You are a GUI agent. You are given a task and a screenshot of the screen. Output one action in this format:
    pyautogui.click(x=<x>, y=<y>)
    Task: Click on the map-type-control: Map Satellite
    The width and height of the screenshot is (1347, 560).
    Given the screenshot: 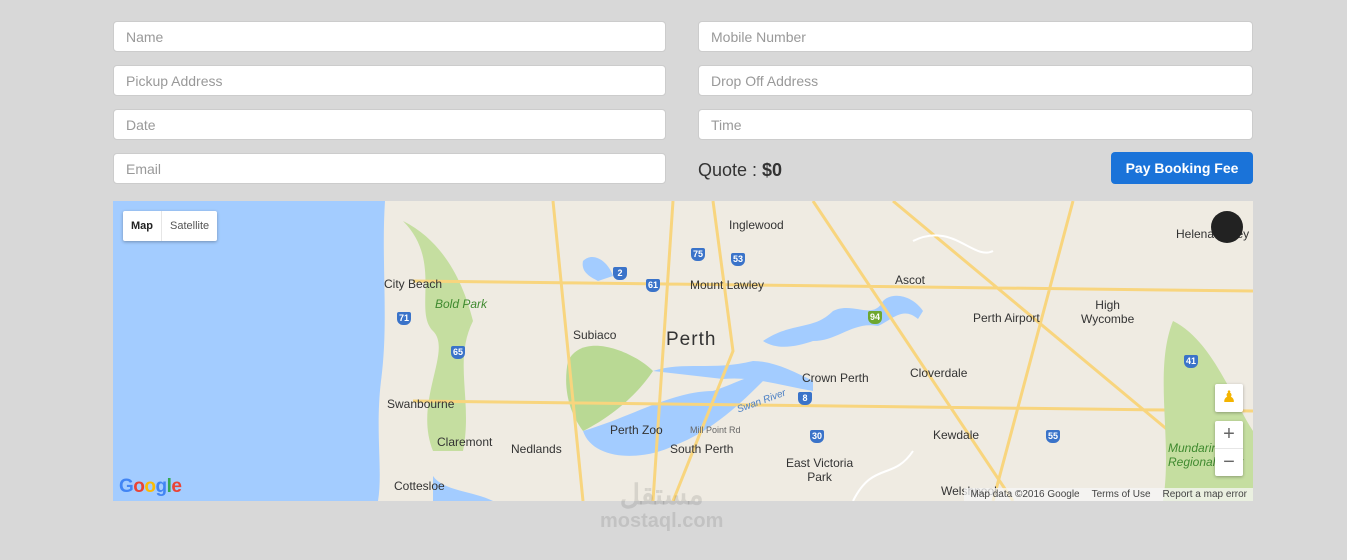 What is the action you would take?
    pyautogui.click(x=170, y=226)
    